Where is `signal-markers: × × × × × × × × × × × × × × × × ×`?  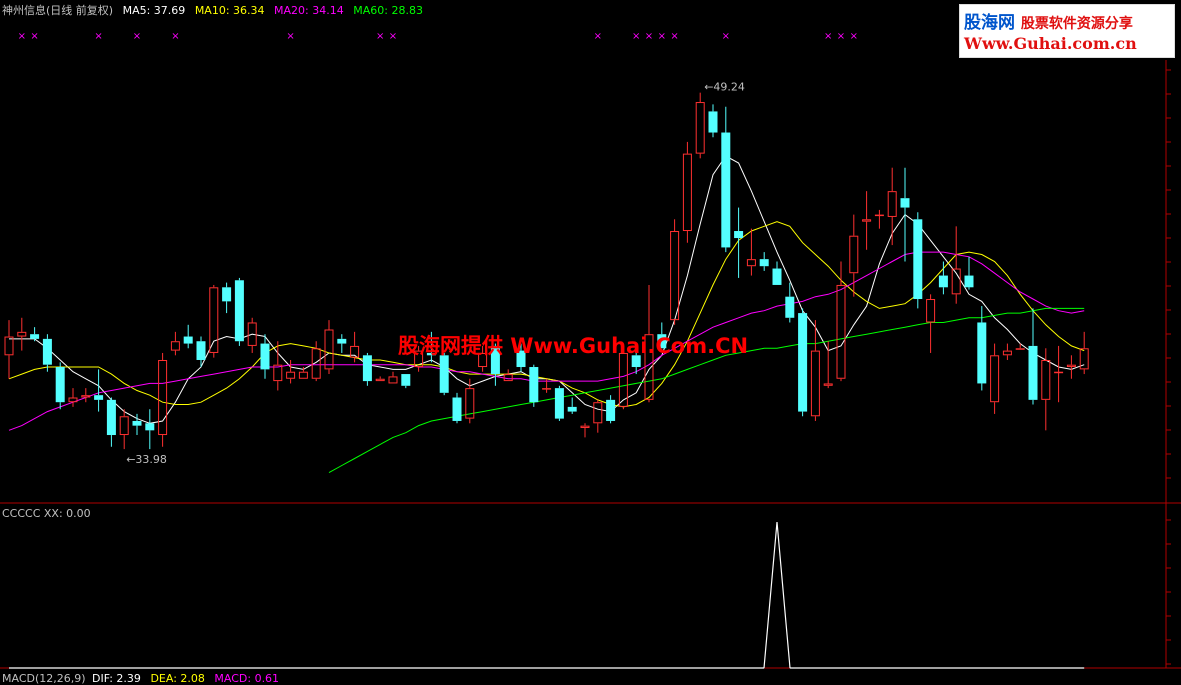
signal-markers: × × × × × × × × × × × × × × × × × is located at coordinates (438, 36).